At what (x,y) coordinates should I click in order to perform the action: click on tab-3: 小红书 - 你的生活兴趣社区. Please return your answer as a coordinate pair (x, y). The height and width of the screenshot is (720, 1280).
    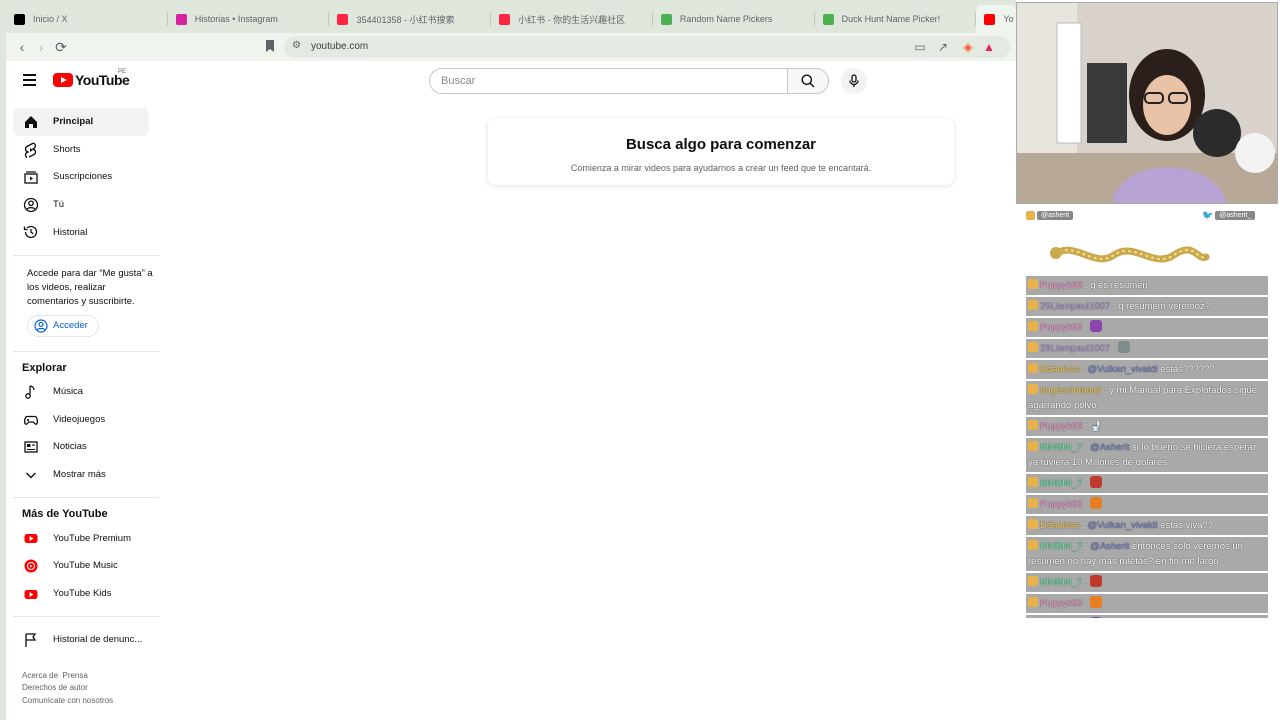
    Looking at the image, I should click on (572, 19).